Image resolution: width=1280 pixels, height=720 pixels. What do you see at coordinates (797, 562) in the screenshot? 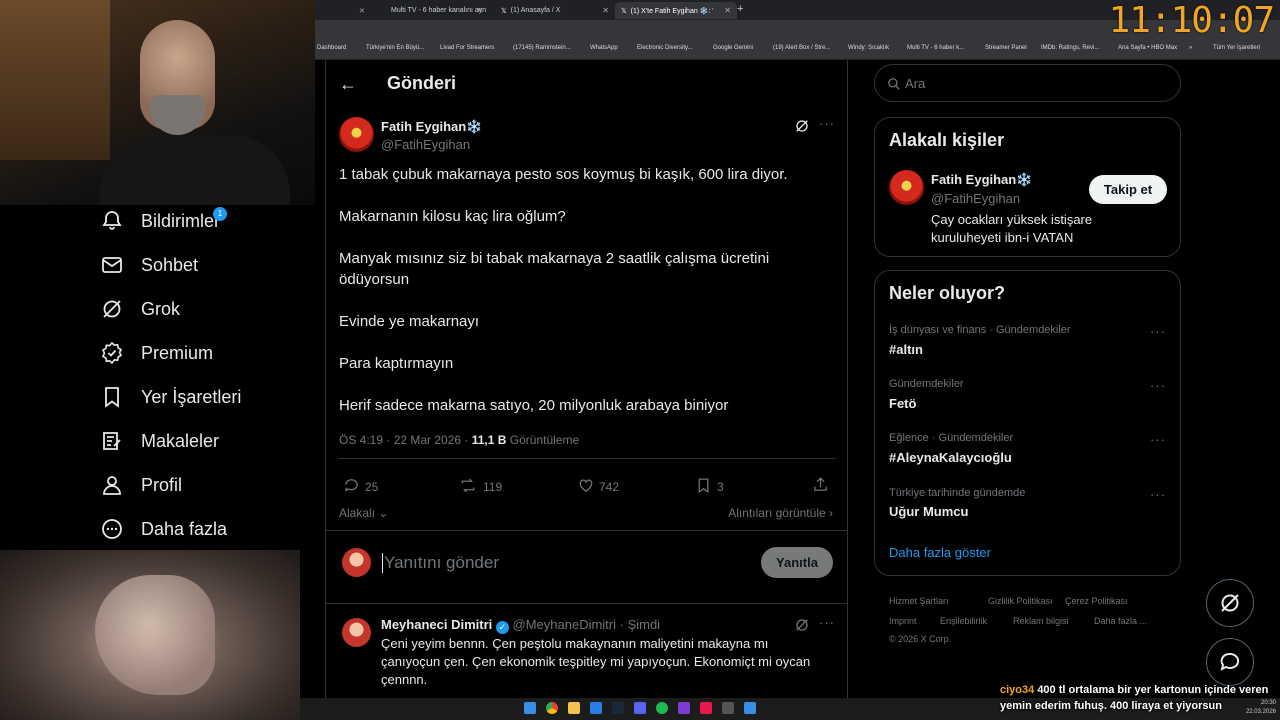
I see `reply-button: Yanıtla` at bounding box center [797, 562].